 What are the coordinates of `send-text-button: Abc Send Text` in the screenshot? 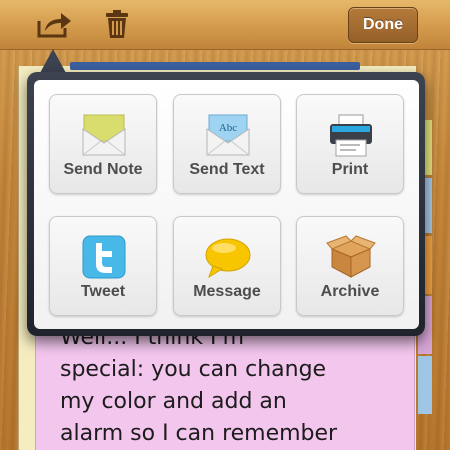 It's located at (227, 144).